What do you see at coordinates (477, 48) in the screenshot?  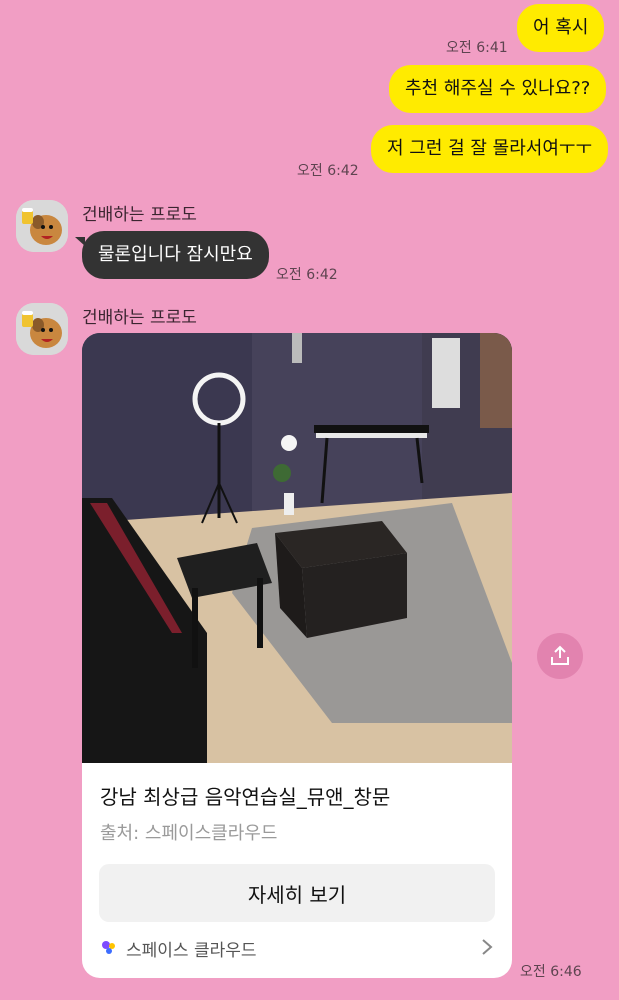 I see `timestamp: 오전 6:41` at bounding box center [477, 48].